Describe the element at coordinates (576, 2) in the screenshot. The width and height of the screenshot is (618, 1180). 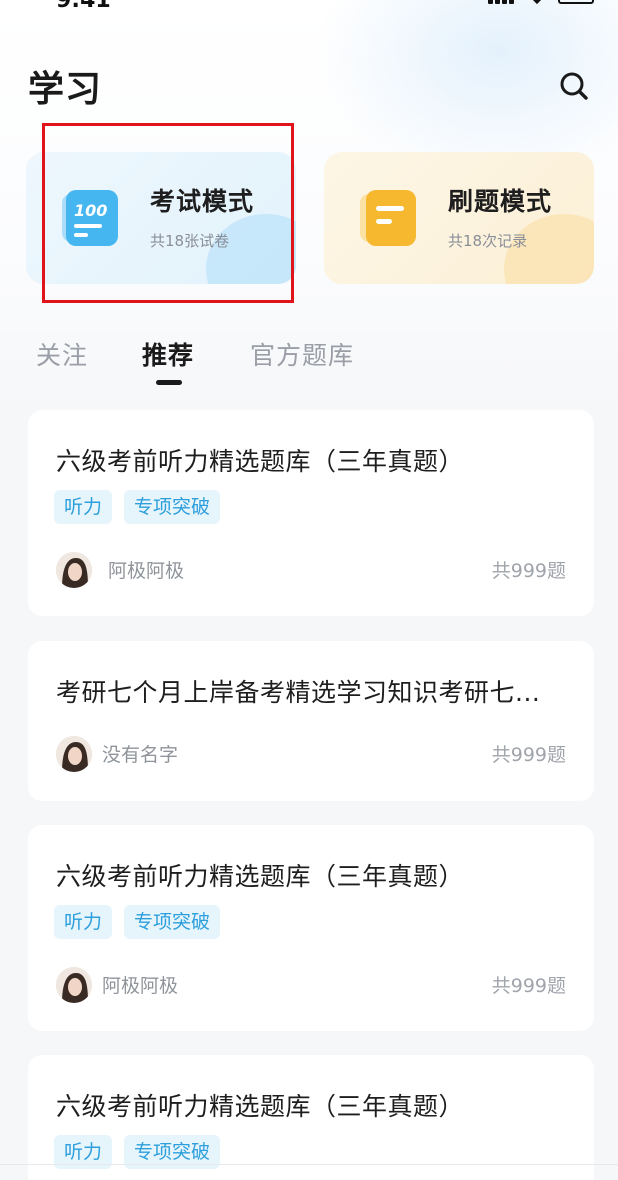
I see `battery-icon` at that location.